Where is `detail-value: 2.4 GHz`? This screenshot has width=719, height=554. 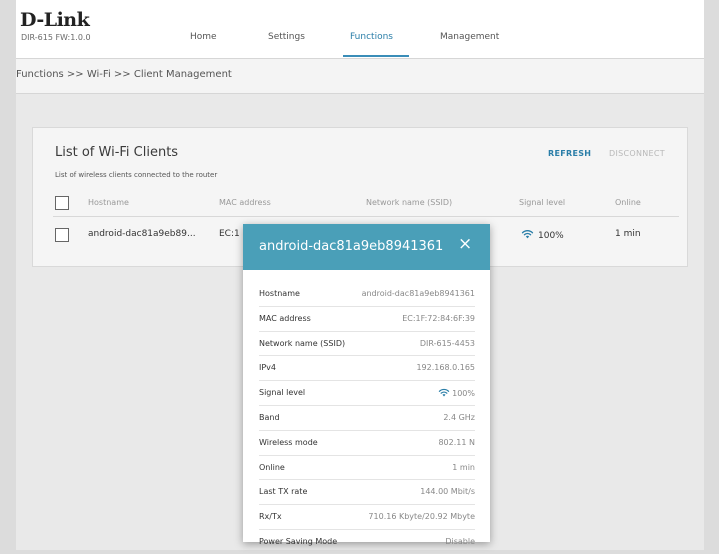
detail-value: 2.4 GHz is located at coordinates (459, 417).